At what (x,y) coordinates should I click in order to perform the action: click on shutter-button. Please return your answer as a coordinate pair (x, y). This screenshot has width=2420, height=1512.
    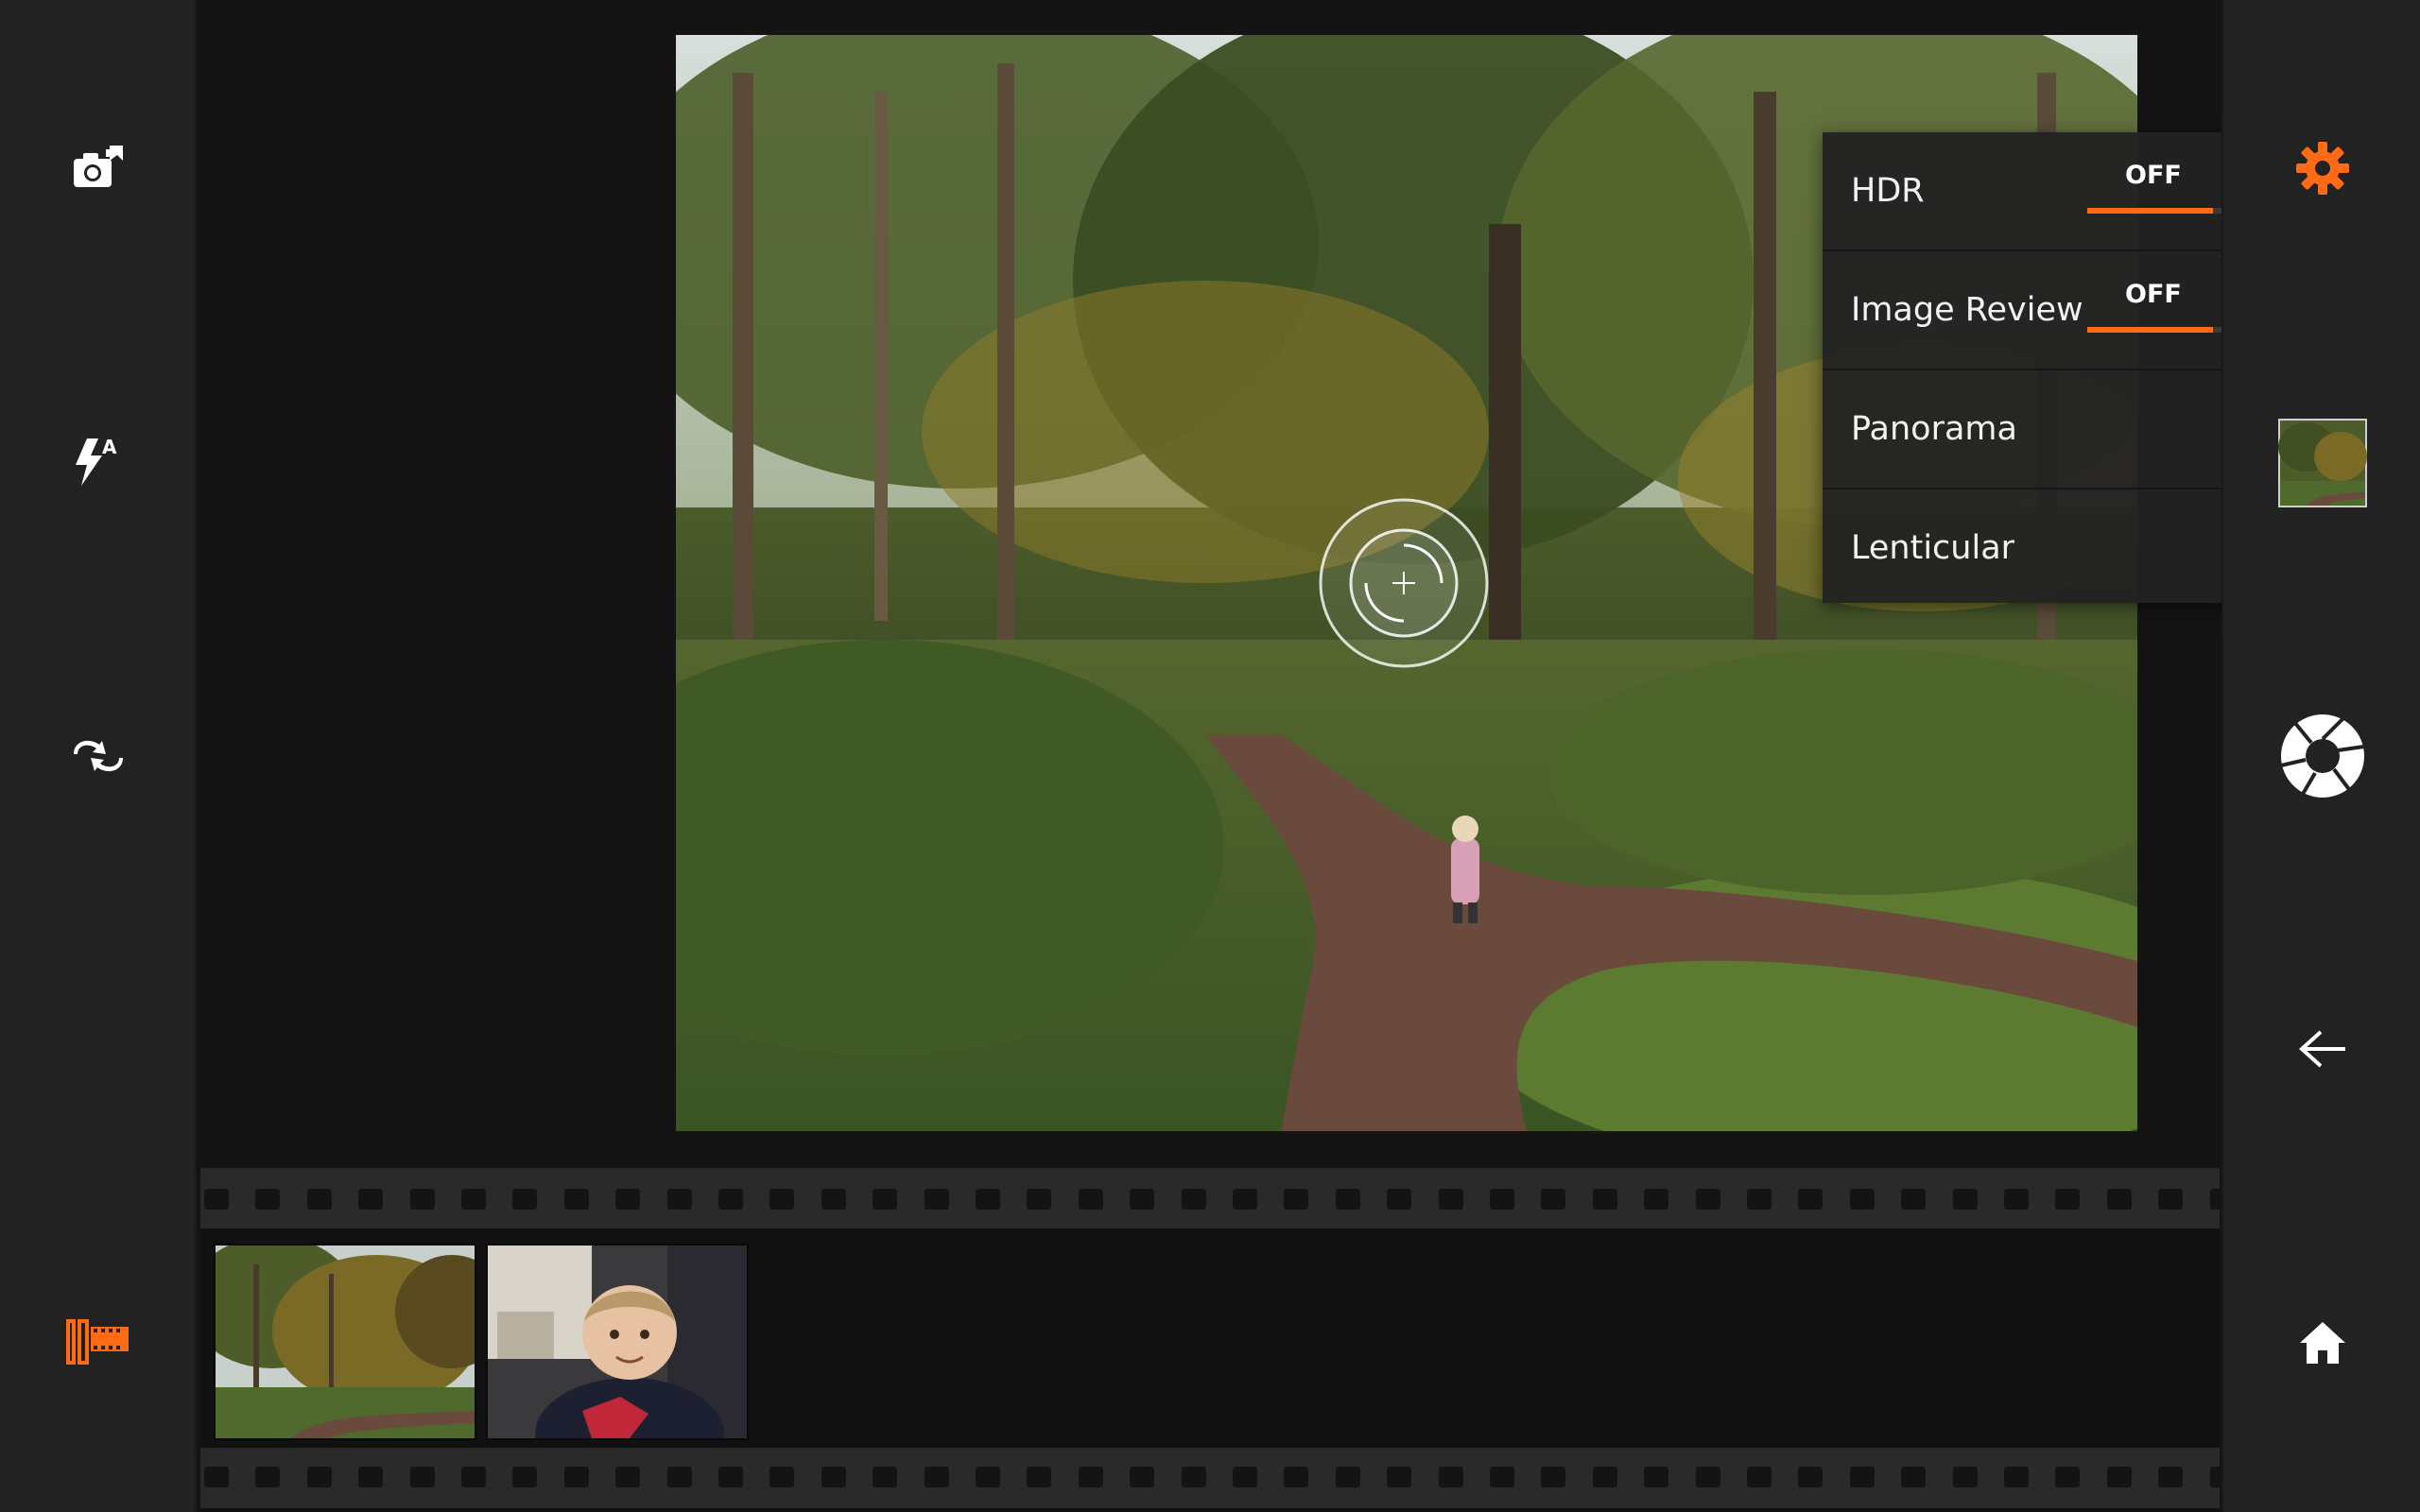
    Looking at the image, I should click on (2322, 756).